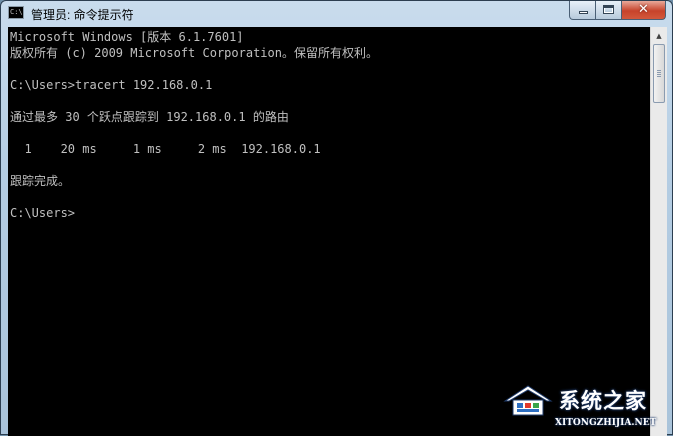 Image resolution: width=673 pixels, height=436 pixels. I want to click on vertical-scrollbar: ▲, so click(658, 231).